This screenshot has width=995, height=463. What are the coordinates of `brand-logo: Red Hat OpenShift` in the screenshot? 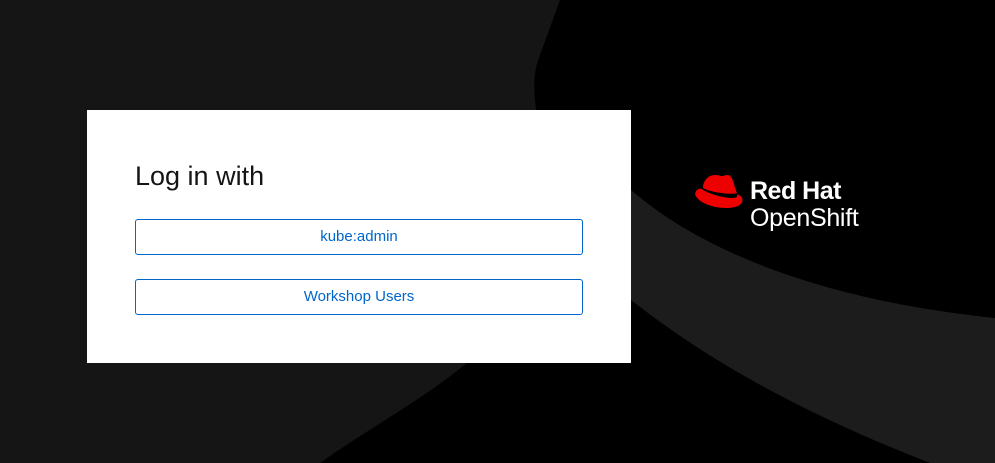 It's located at (789, 203).